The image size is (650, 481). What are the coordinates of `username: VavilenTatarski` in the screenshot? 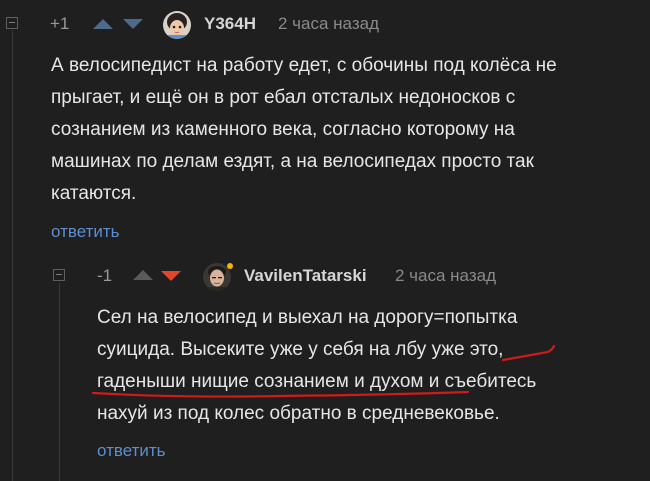 It's located at (305, 276).